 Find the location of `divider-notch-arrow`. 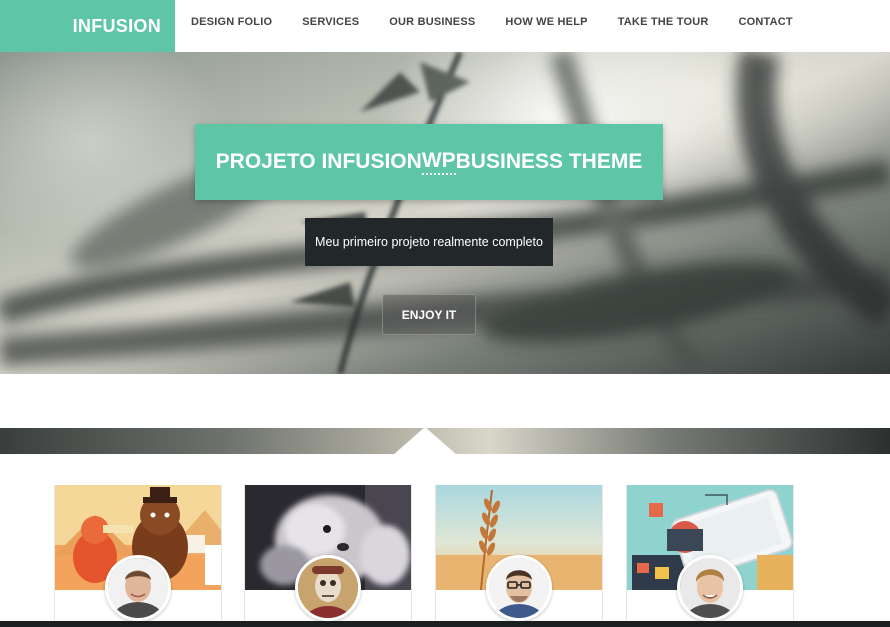

divider-notch-arrow is located at coordinates (425, 441).